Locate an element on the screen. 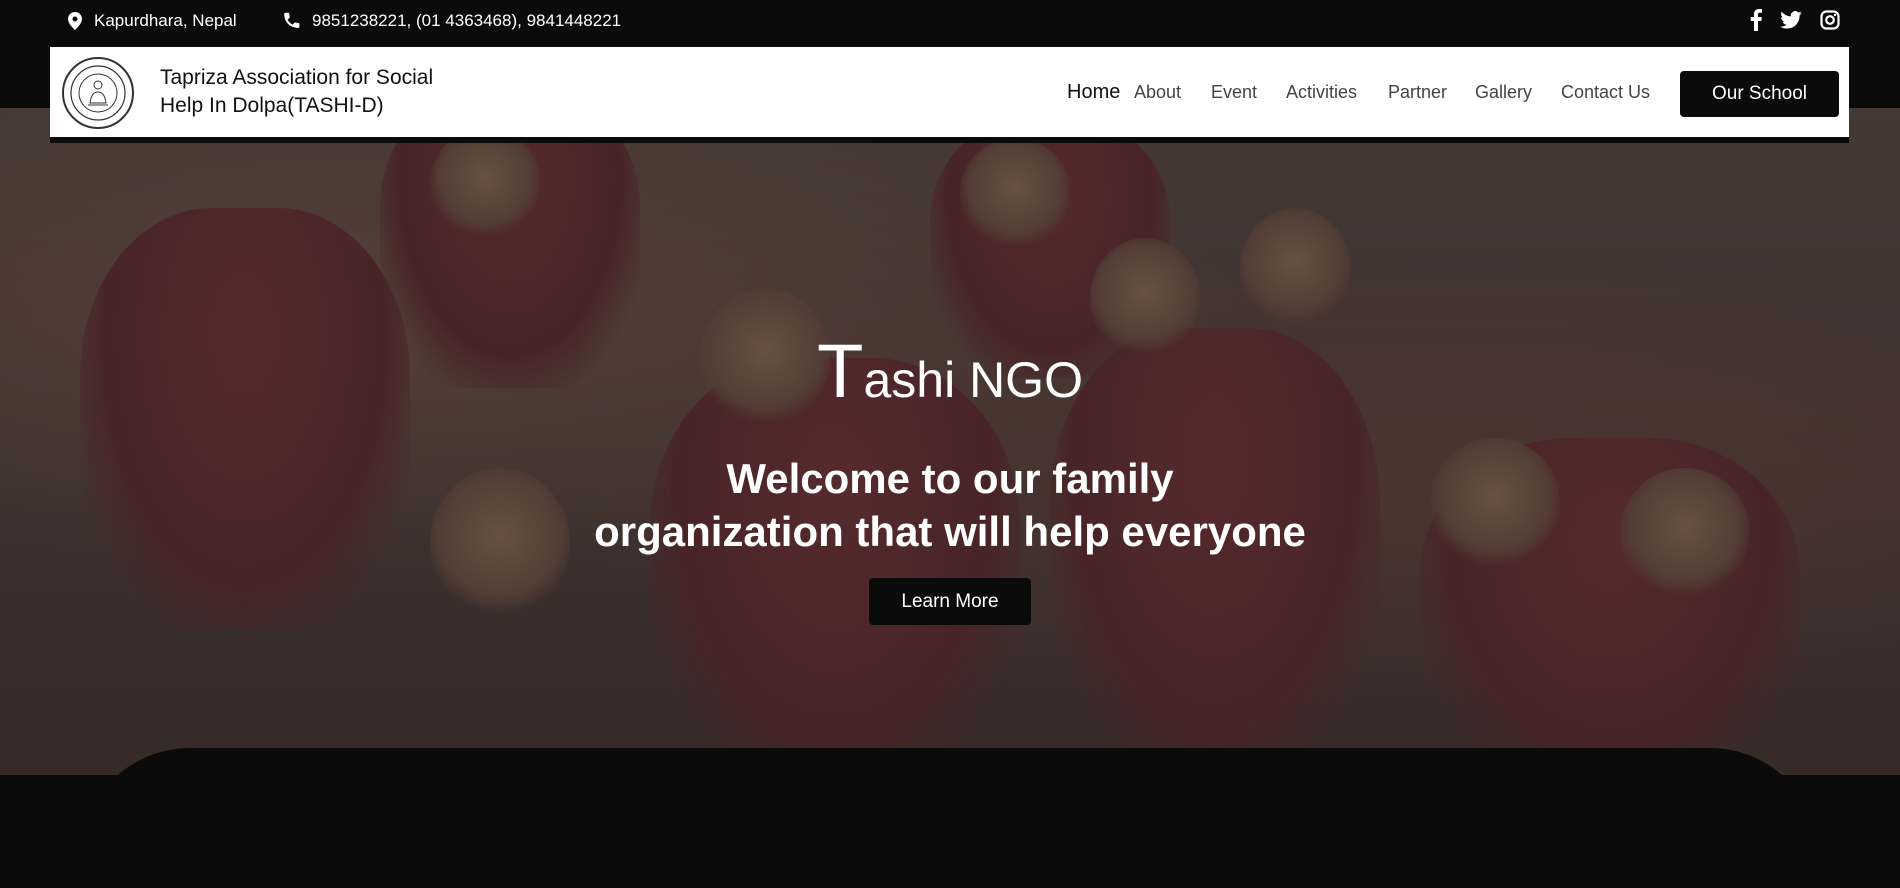 The image size is (1900, 888). brand-line-2: Help In Dolpa(TASHI-D) is located at coordinates (272, 105).